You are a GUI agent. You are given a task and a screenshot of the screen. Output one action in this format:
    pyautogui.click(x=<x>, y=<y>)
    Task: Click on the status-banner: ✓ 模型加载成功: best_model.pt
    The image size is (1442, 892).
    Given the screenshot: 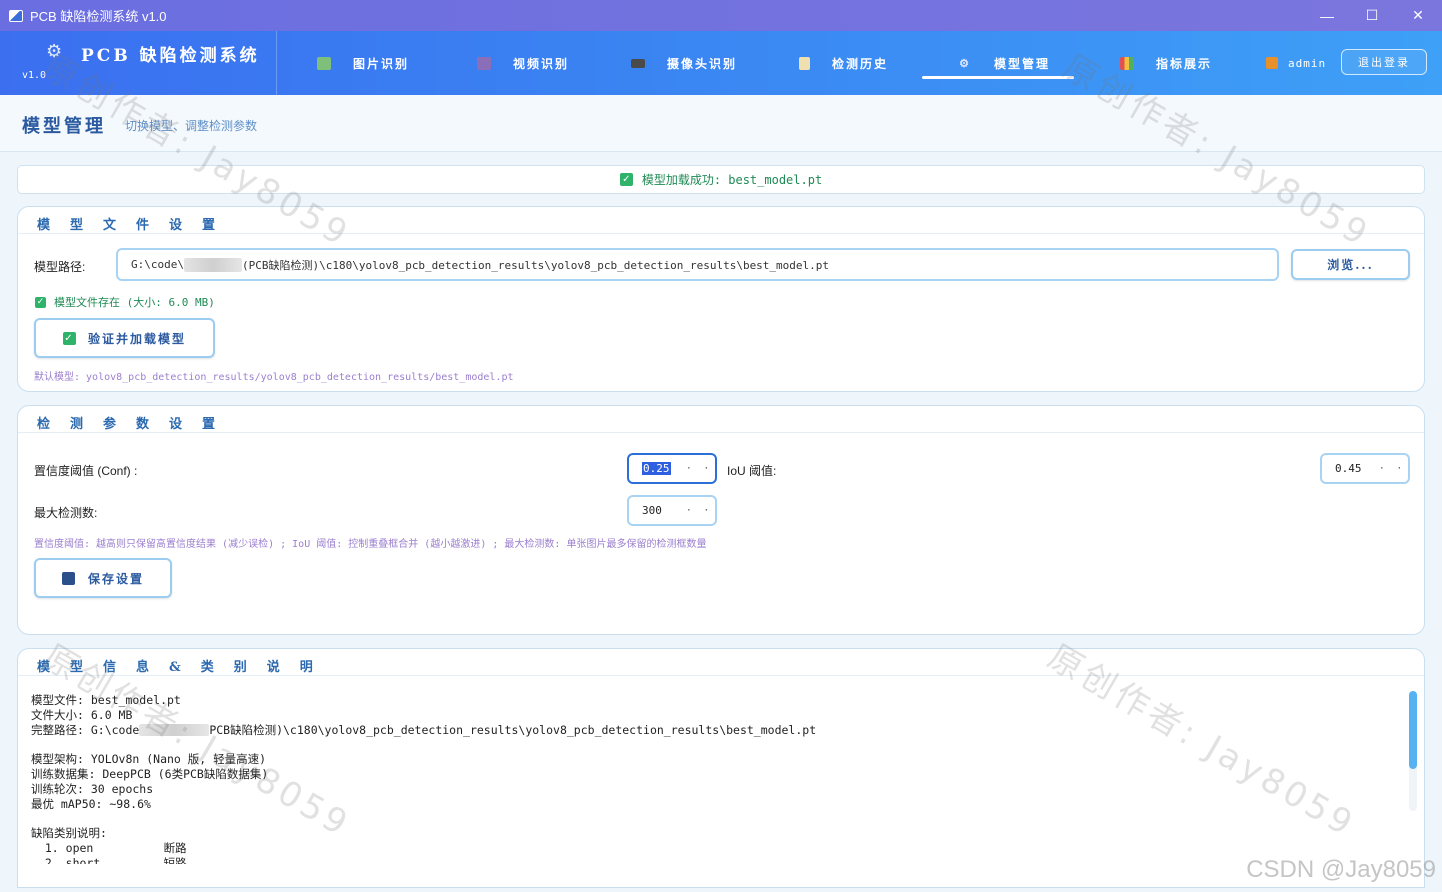 What is the action you would take?
    pyautogui.click(x=721, y=179)
    